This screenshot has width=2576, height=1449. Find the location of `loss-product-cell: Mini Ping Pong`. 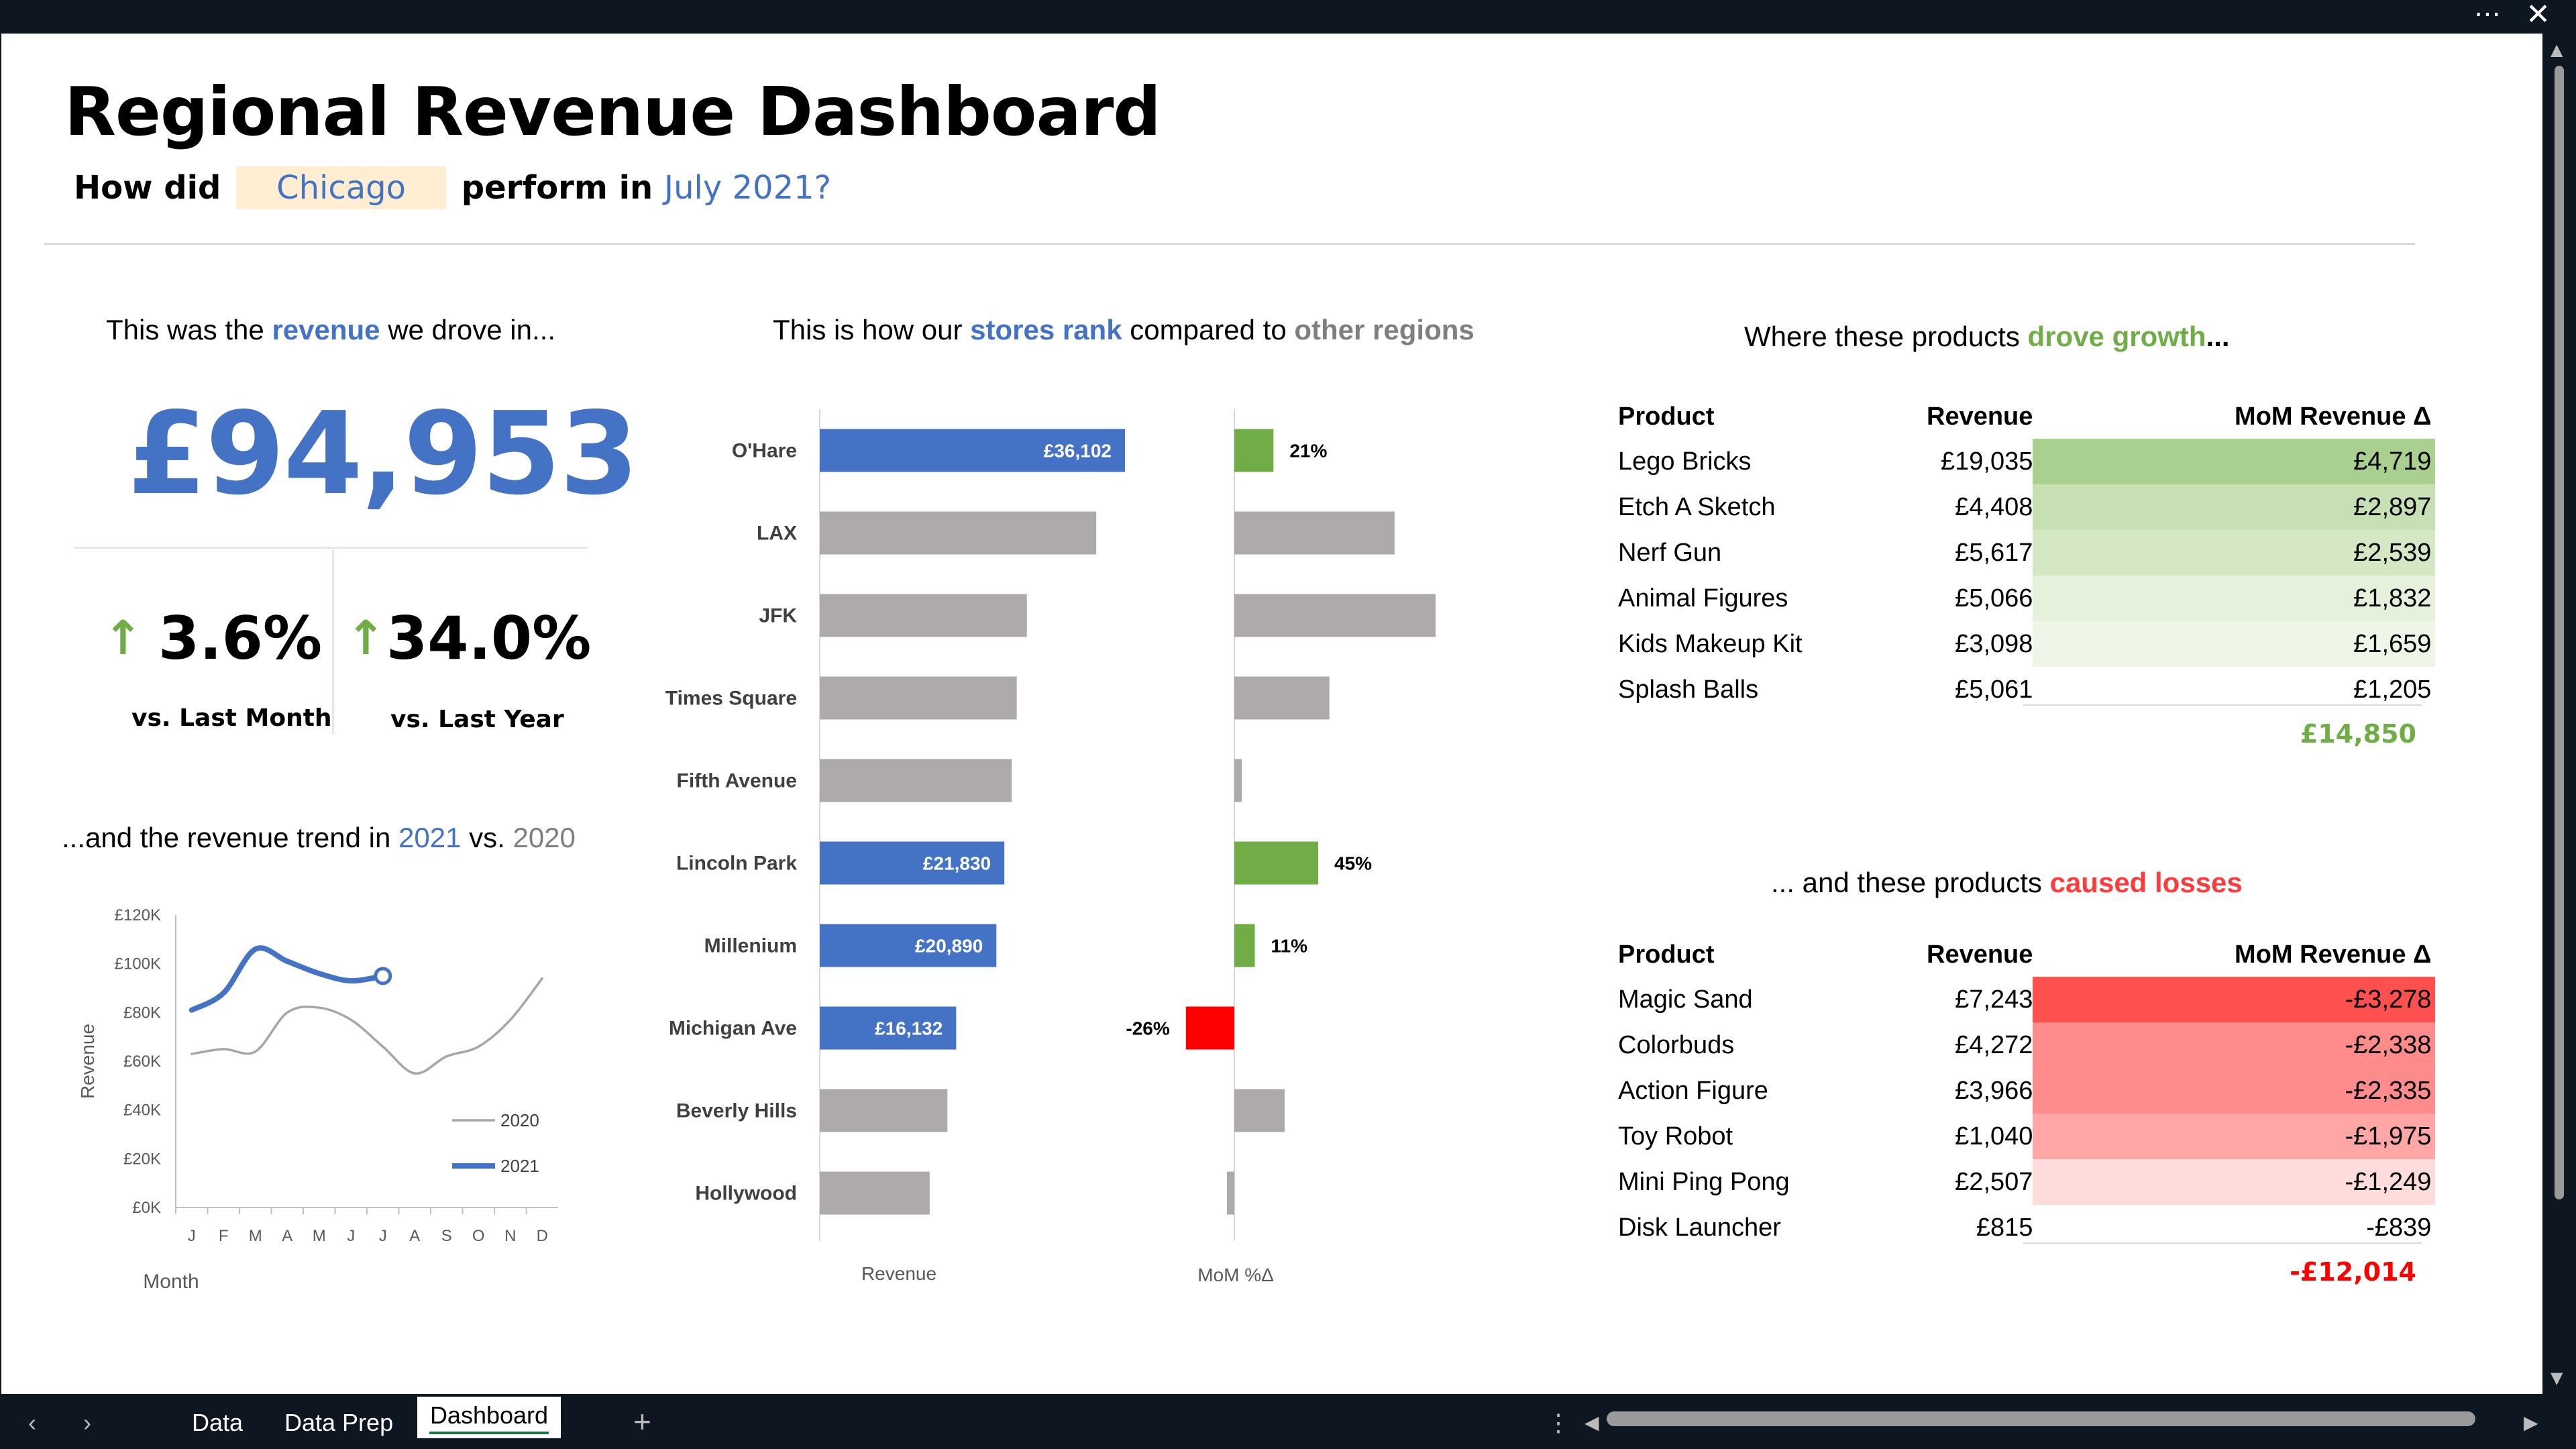

loss-product-cell: Mini Ping Pong is located at coordinates (1704, 1181).